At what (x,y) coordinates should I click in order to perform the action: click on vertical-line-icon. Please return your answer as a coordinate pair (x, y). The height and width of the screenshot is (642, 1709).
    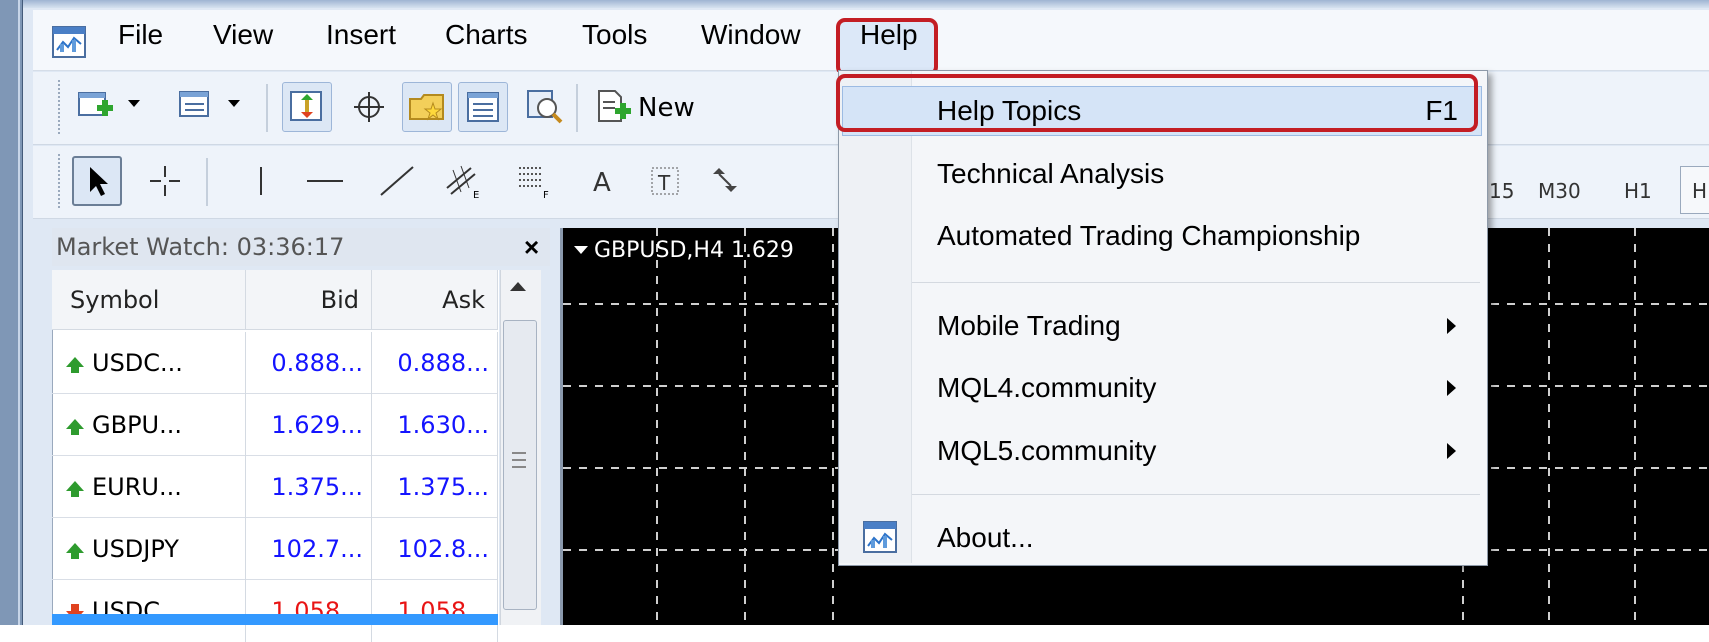
    Looking at the image, I should click on (261, 181).